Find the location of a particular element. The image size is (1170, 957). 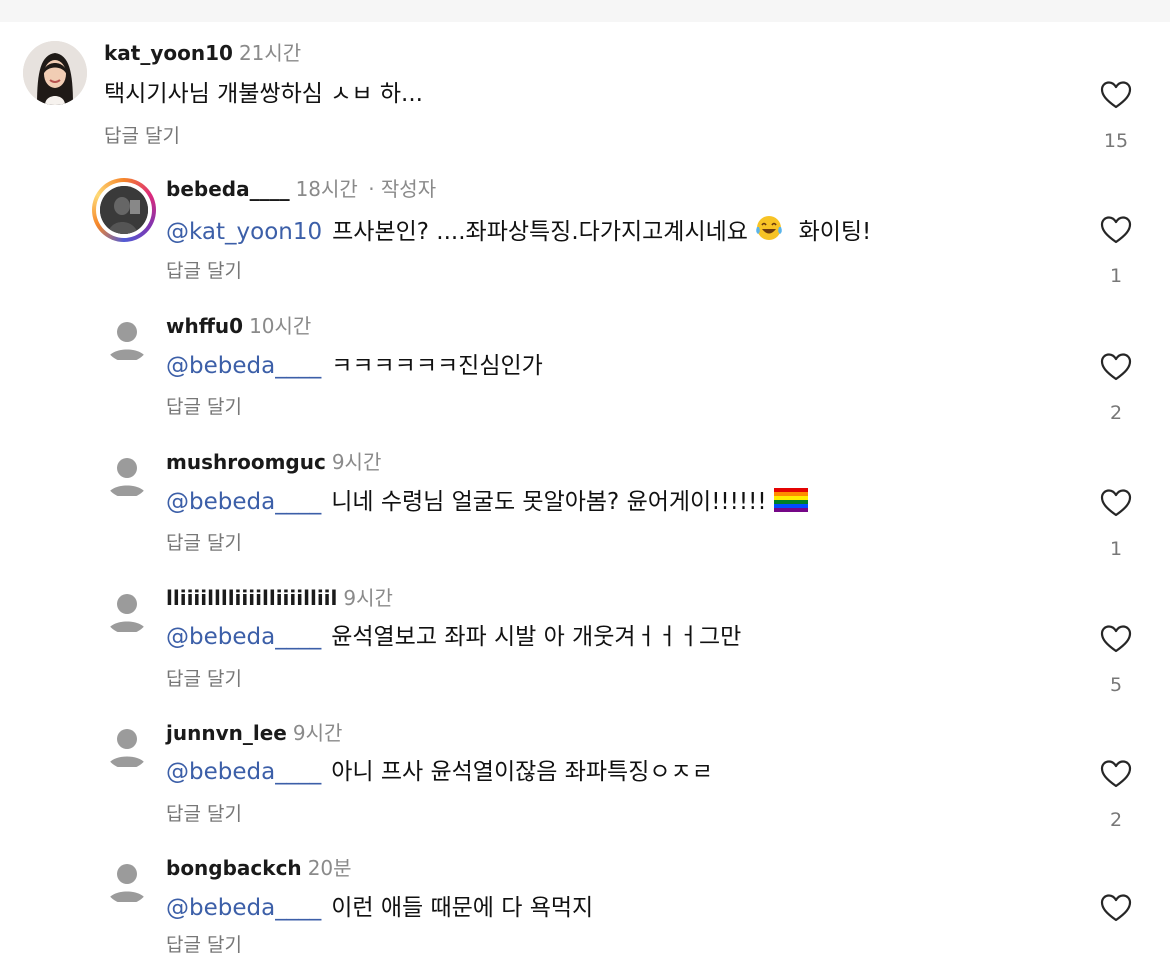

comment-text: @bebeda____ 윤석열보고 좌파 시발 아 개웃겨ㅓㅓㅓ그만 is located at coordinates (453, 637).